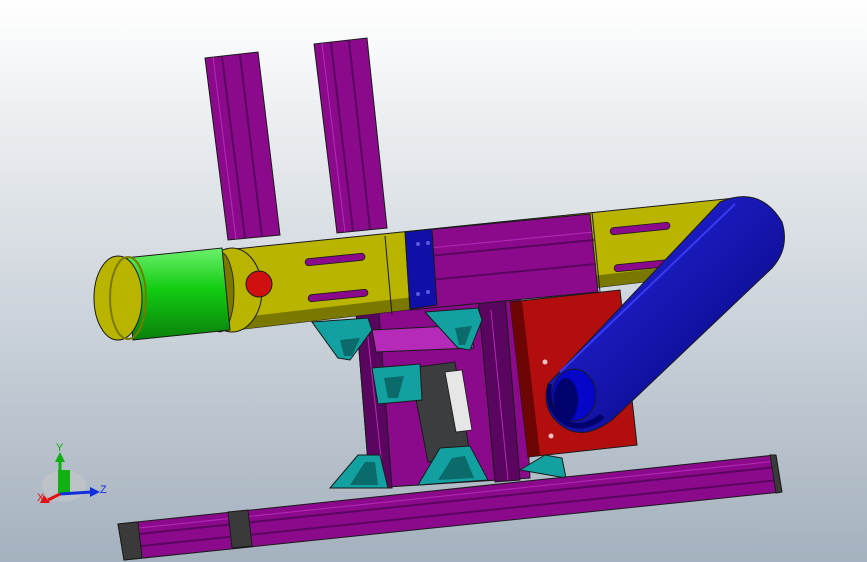  Describe the element at coordinates (118, 298) in the screenshot. I see `roller-end-cap` at that location.